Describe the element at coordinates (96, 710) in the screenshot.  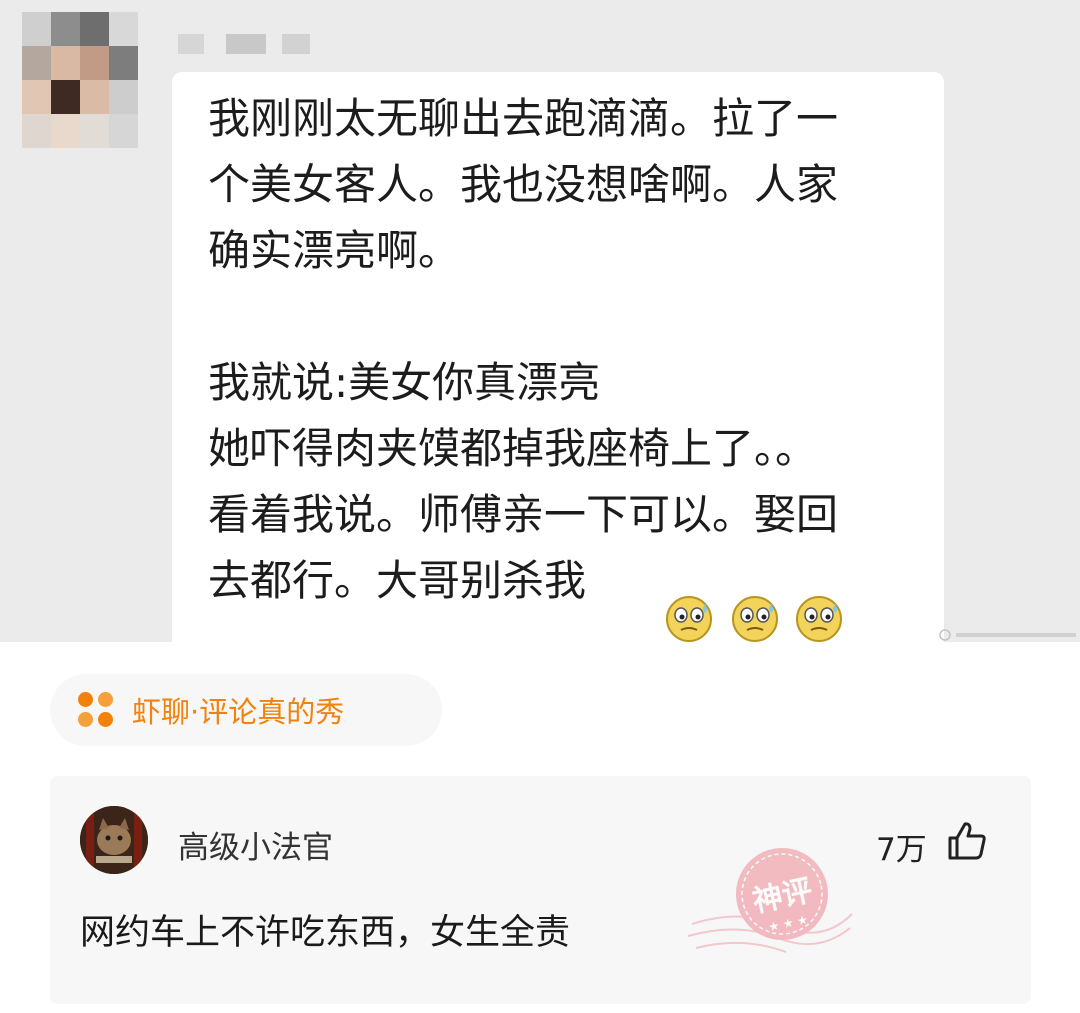
I see `four-dots-icon` at that location.